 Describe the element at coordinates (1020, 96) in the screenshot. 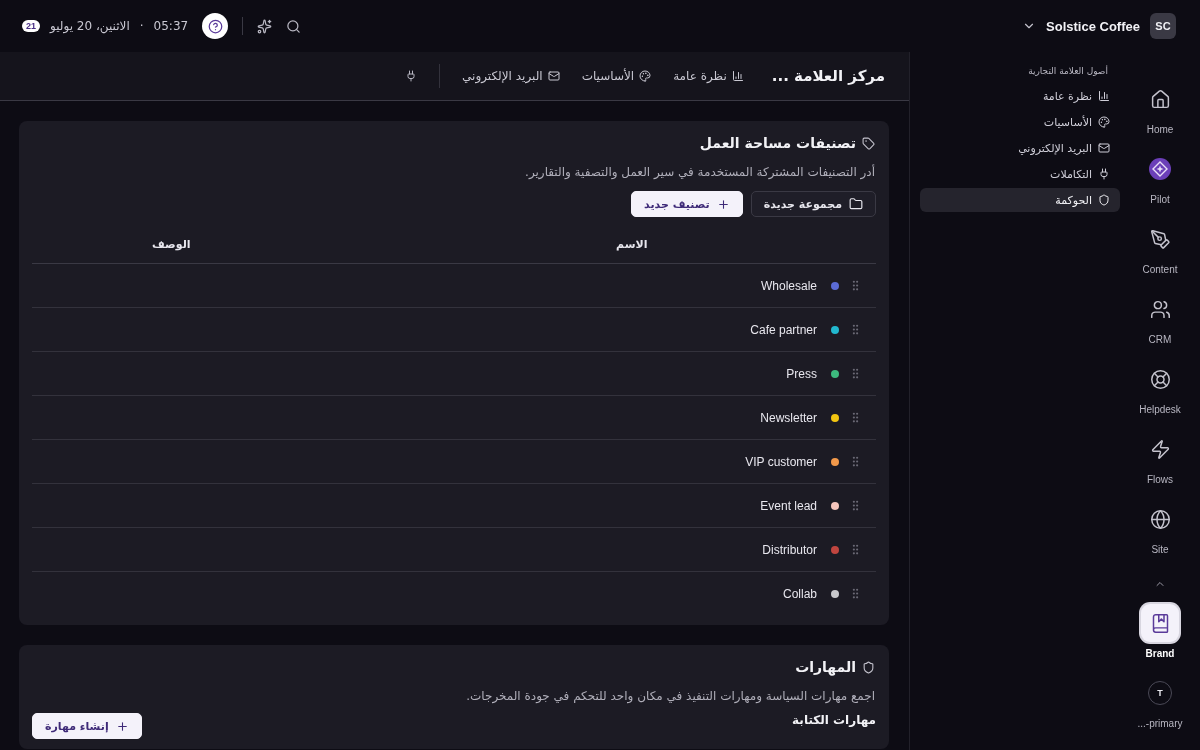

I see `sidebar-item: نظرة عامة` at that location.